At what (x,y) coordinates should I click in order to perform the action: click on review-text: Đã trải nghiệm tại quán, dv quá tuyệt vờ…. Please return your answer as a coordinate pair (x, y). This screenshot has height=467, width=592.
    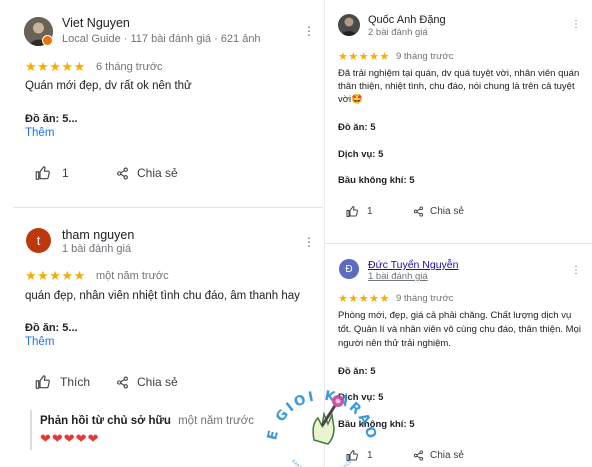
    Looking at the image, I should click on (459, 86).